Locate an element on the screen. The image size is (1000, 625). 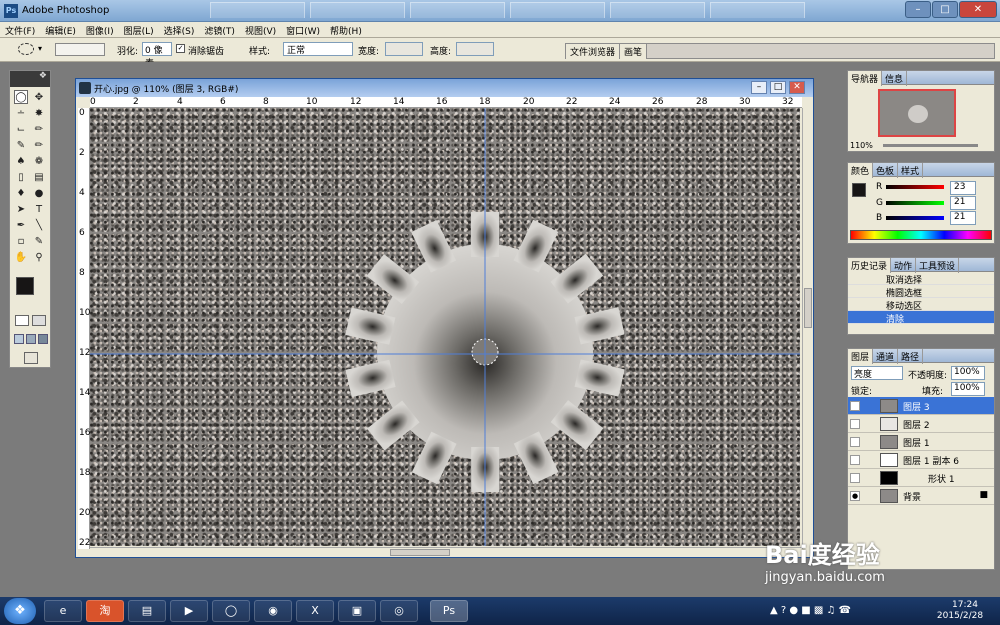
menu-view: 视图(V) is located at coordinates (260, 30).